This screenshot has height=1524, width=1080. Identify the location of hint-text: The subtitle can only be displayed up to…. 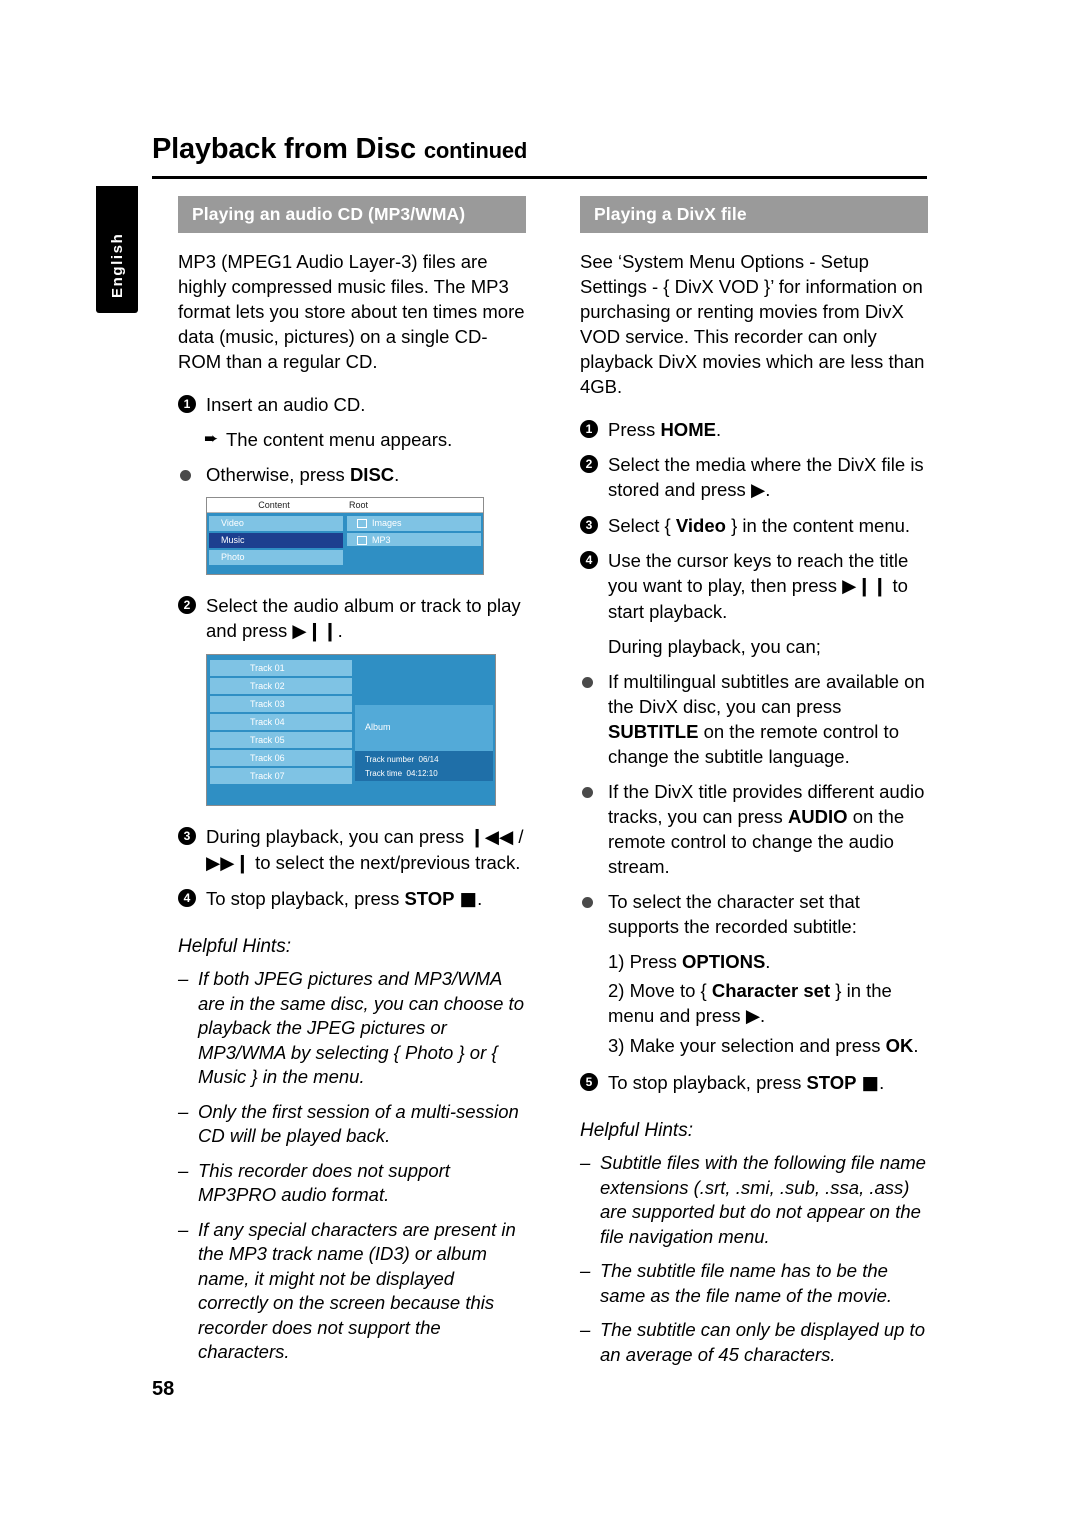
(762, 1342).